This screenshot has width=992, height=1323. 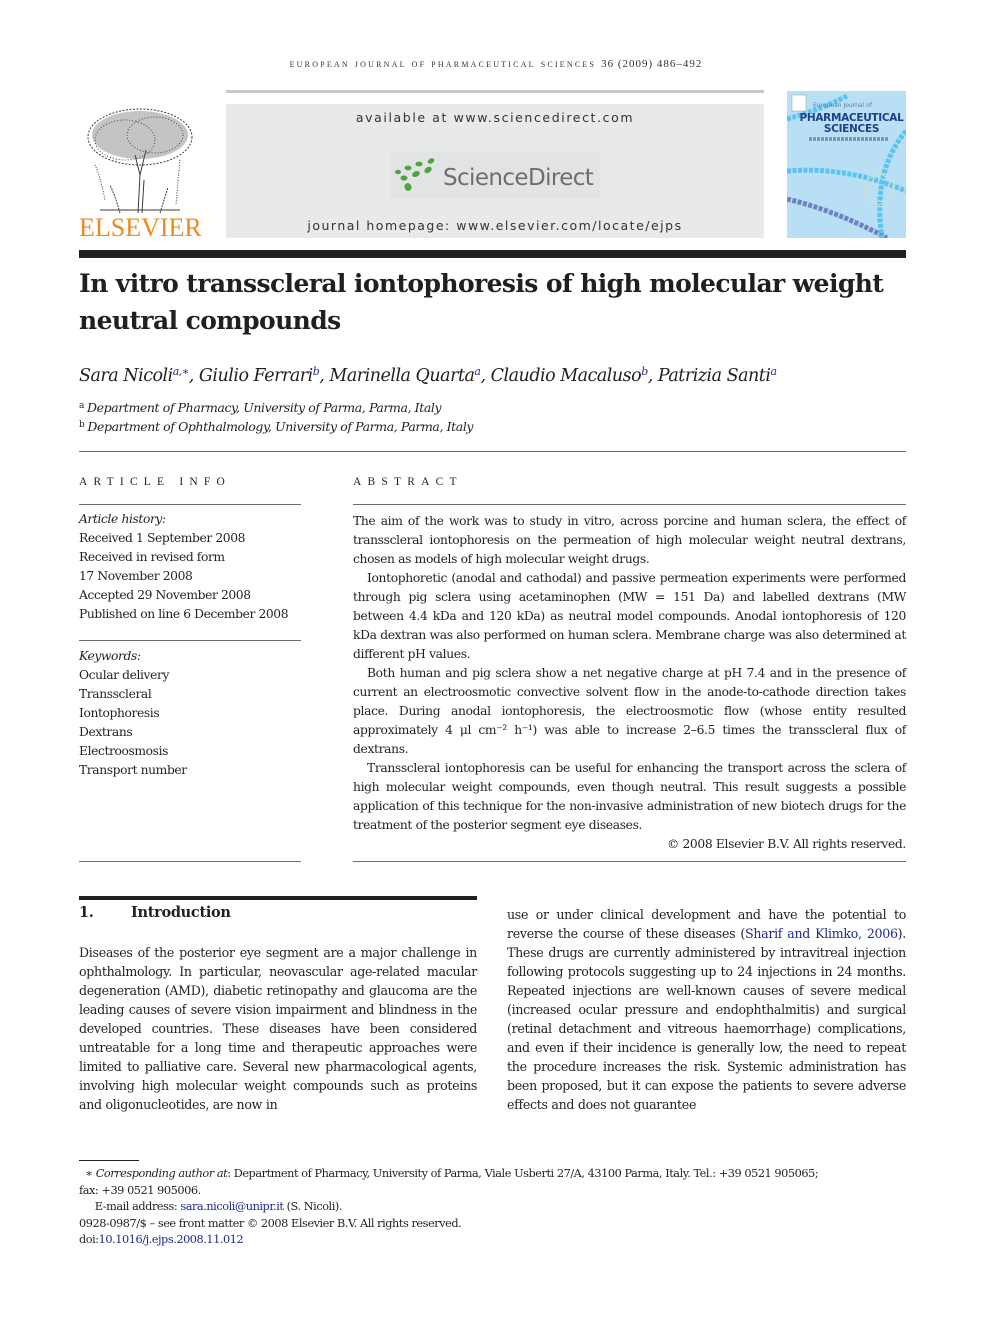 I want to click on cover-title: PHARMACEUTICAL SCIENCES, so click(x=851, y=124).